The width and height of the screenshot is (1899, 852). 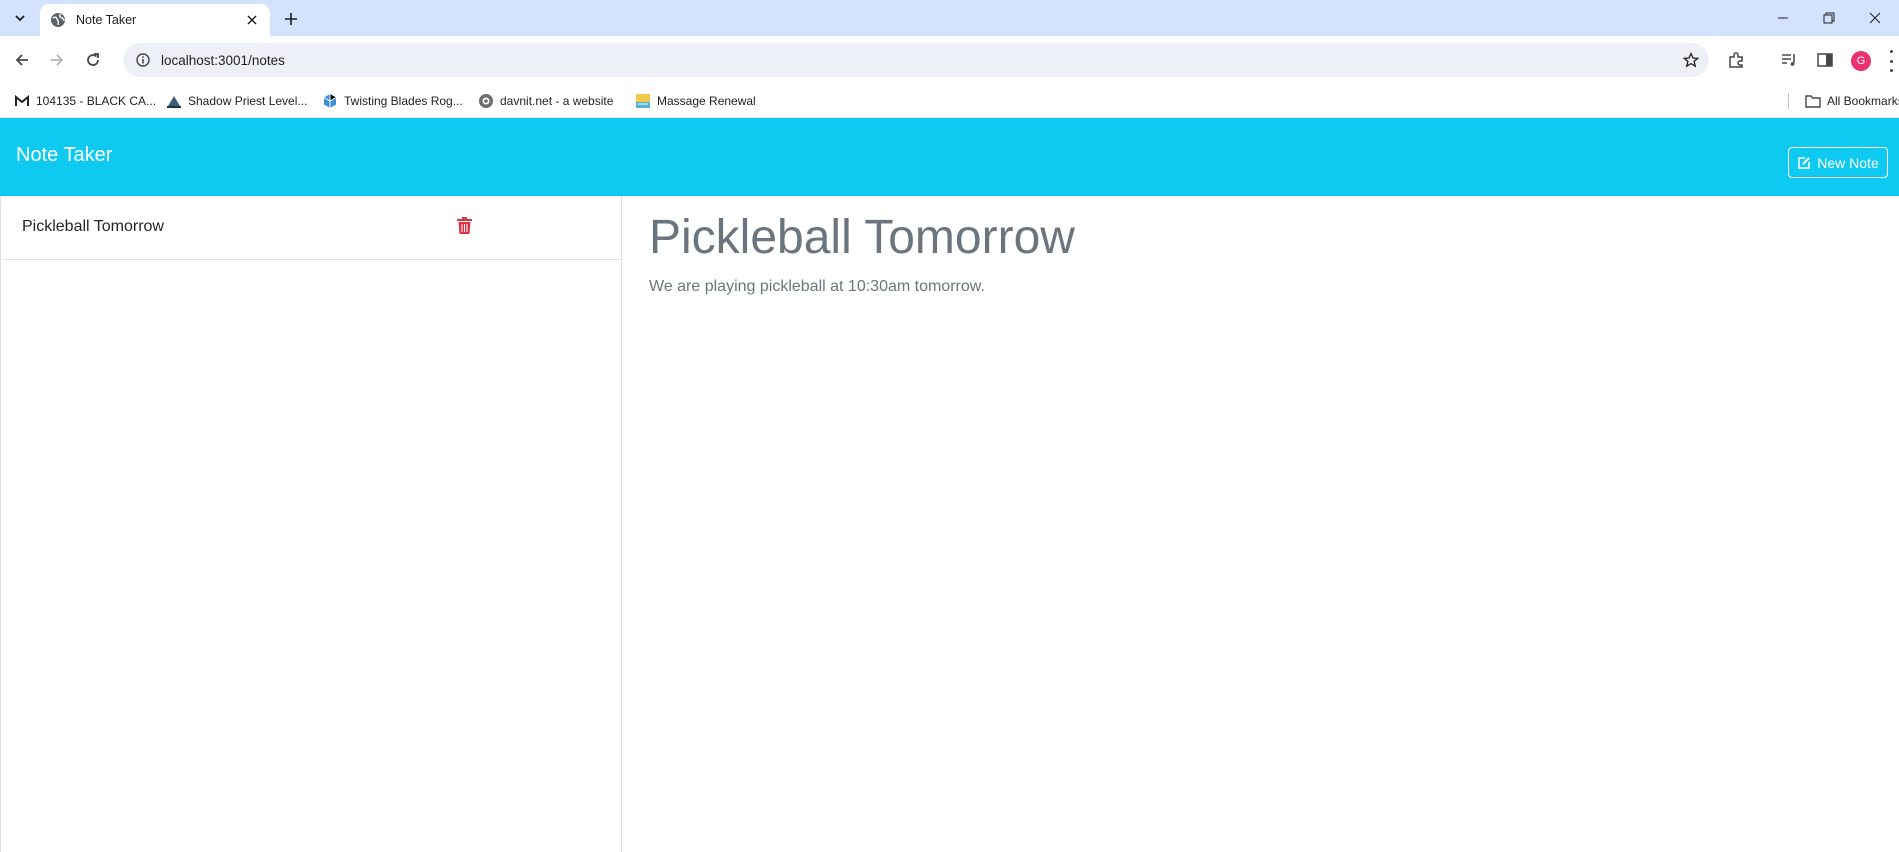 What do you see at coordinates (1783, 18) in the screenshot?
I see `minimize-window-icon` at bounding box center [1783, 18].